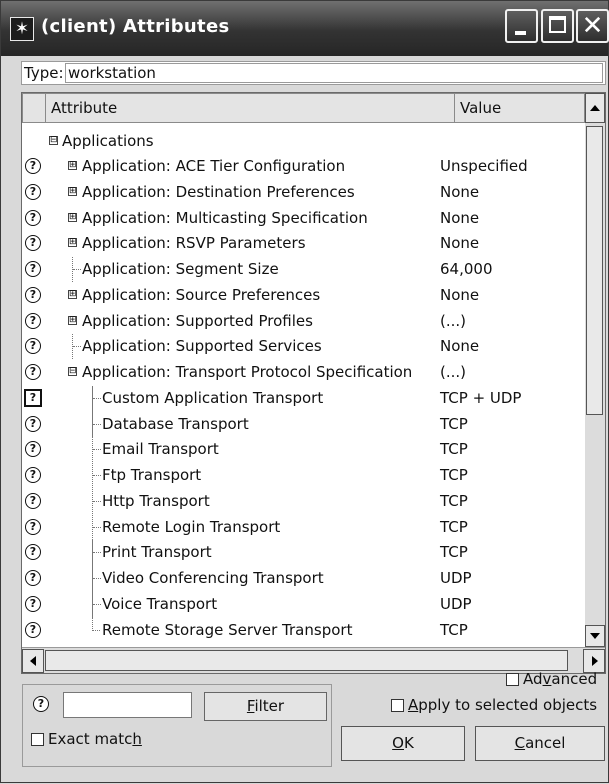 The height and width of the screenshot is (784, 609). I want to click on attribute-name: Application: Multicasting Specification, so click(225, 218).